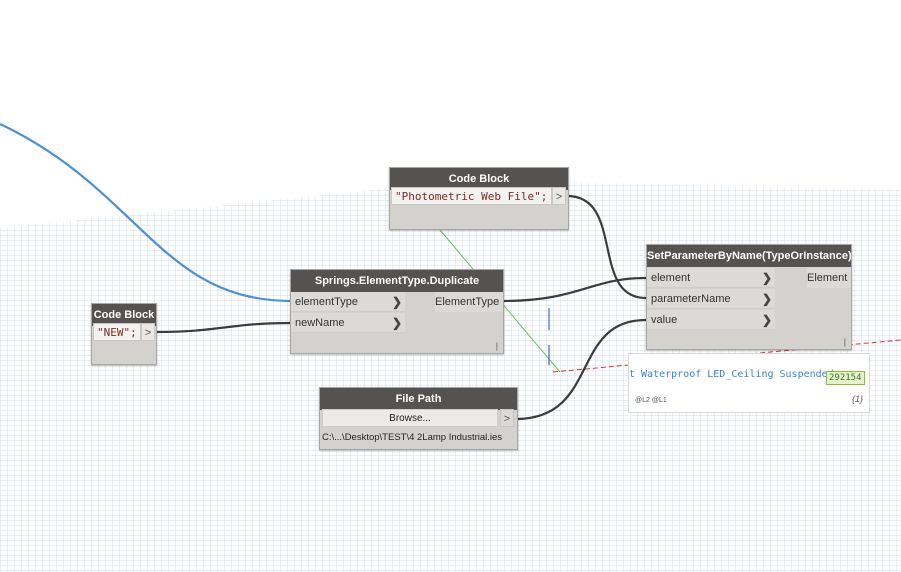 The width and height of the screenshot is (901, 572). What do you see at coordinates (348, 323) in the screenshot?
I see `input-port-newname: newName ❯` at bounding box center [348, 323].